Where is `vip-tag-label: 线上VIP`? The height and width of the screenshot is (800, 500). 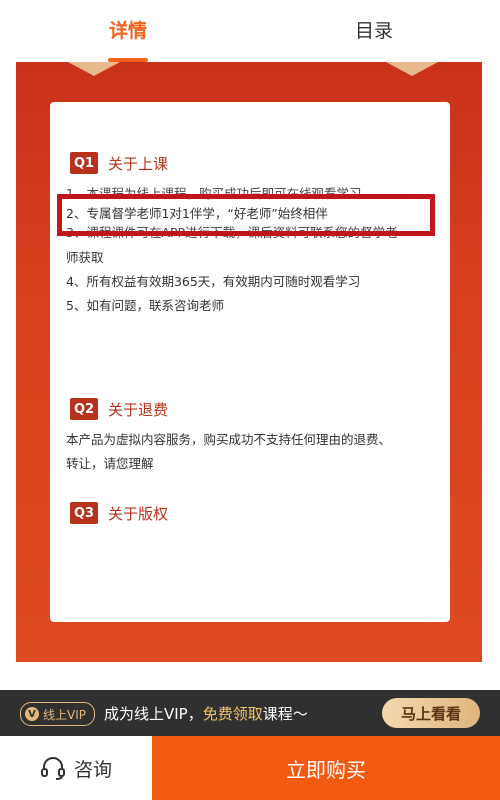 vip-tag-label: 线上VIP is located at coordinates (64, 714).